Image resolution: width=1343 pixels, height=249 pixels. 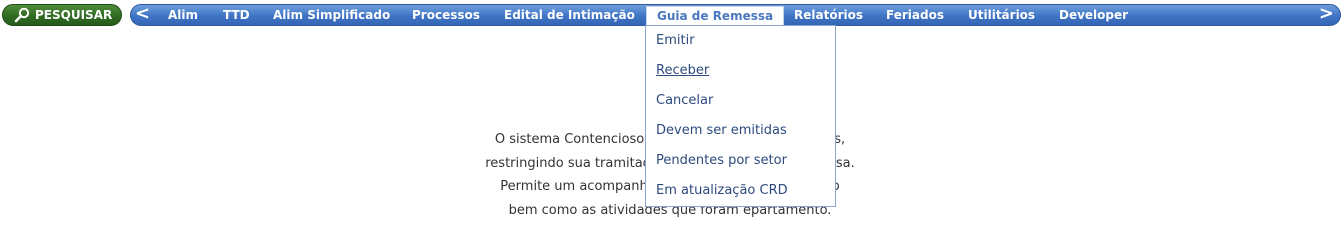 I want to click on search-button-label: PESQUISAR, so click(x=74, y=15).